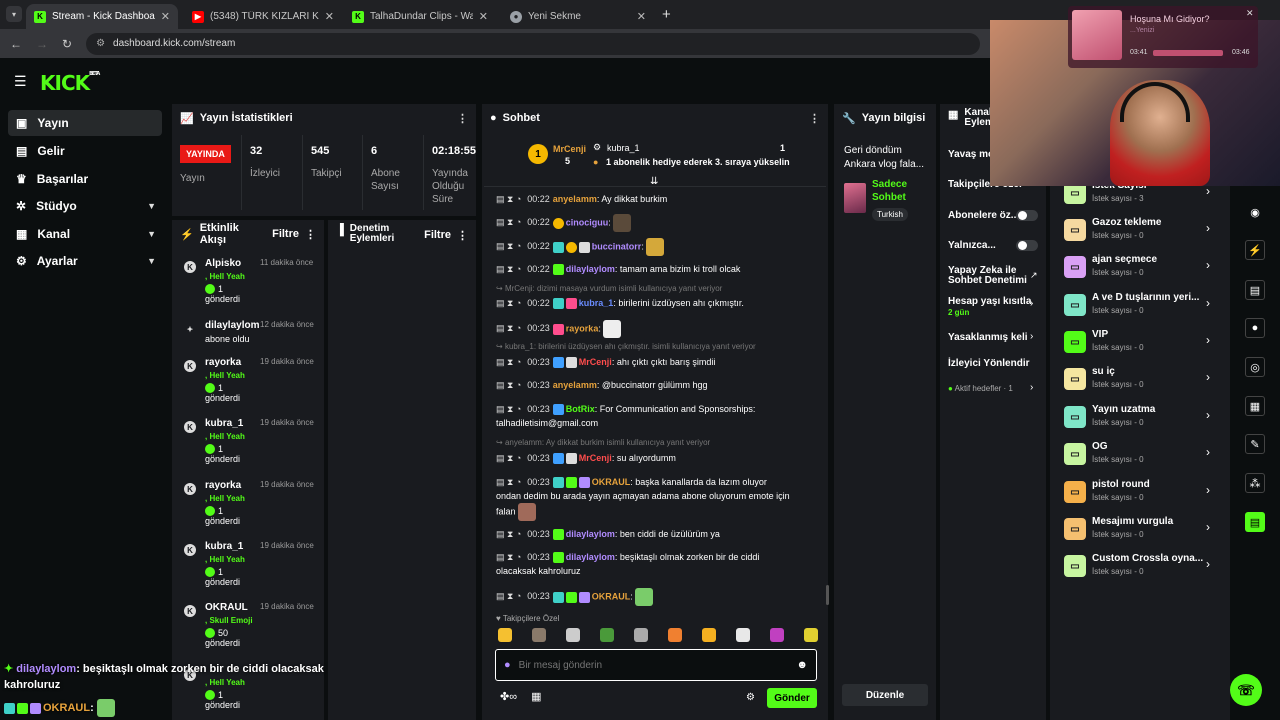  Describe the element at coordinates (14, 14) in the screenshot. I see `tab-search-icon: ▾` at that location.